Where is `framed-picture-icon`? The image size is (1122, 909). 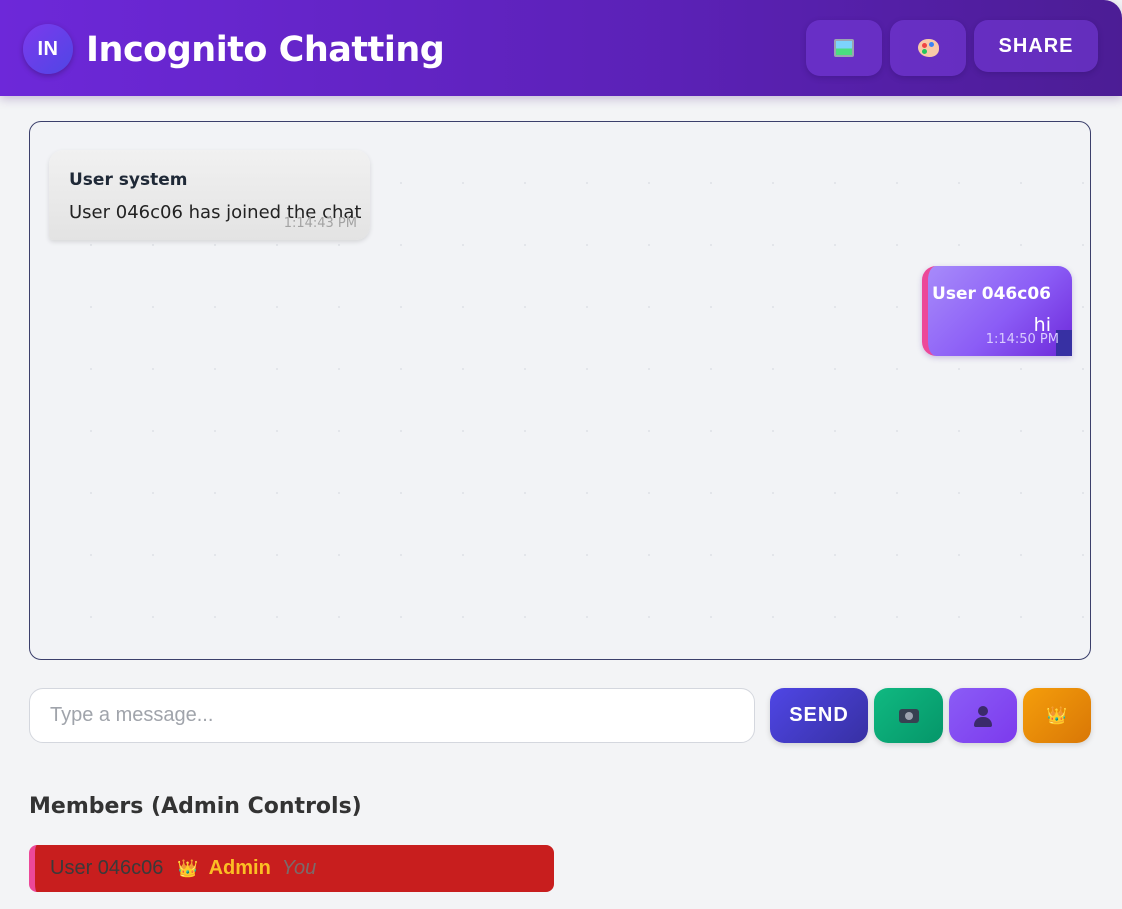 framed-picture-icon is located at coordinates (844, 48).